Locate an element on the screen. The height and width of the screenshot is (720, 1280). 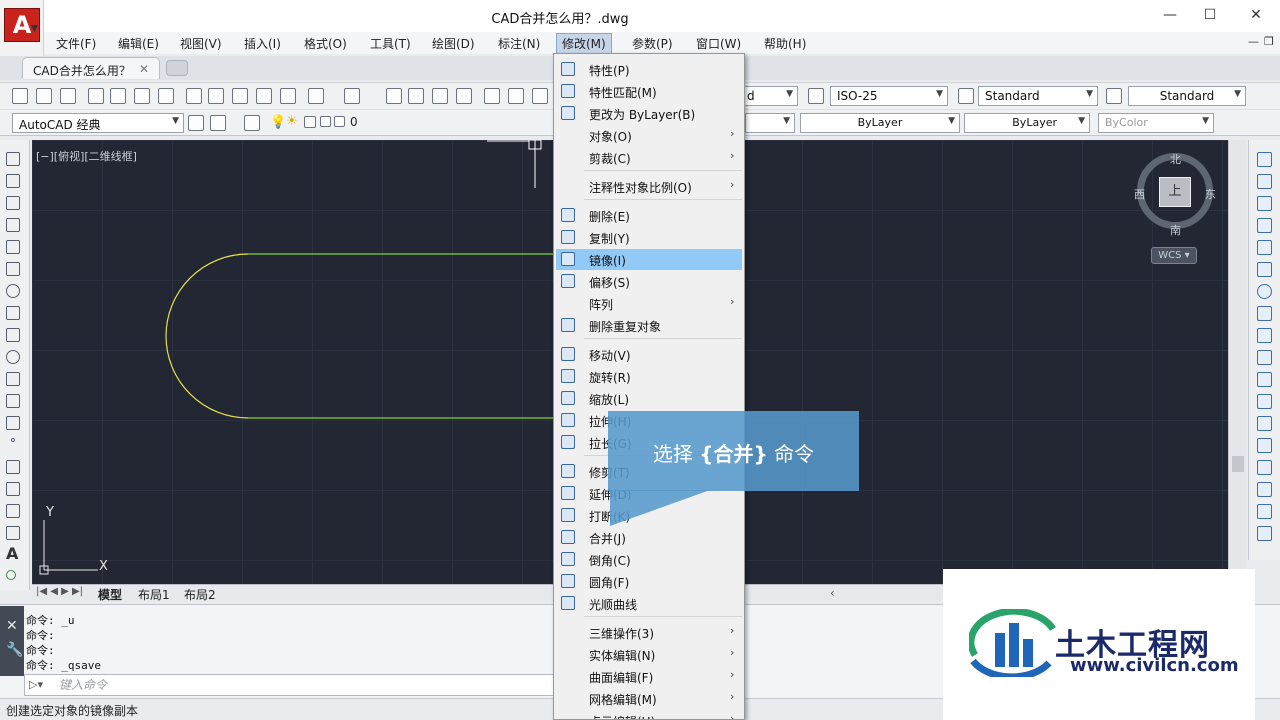
chamfer-tool-icon is located at coordinates (1264, 467).